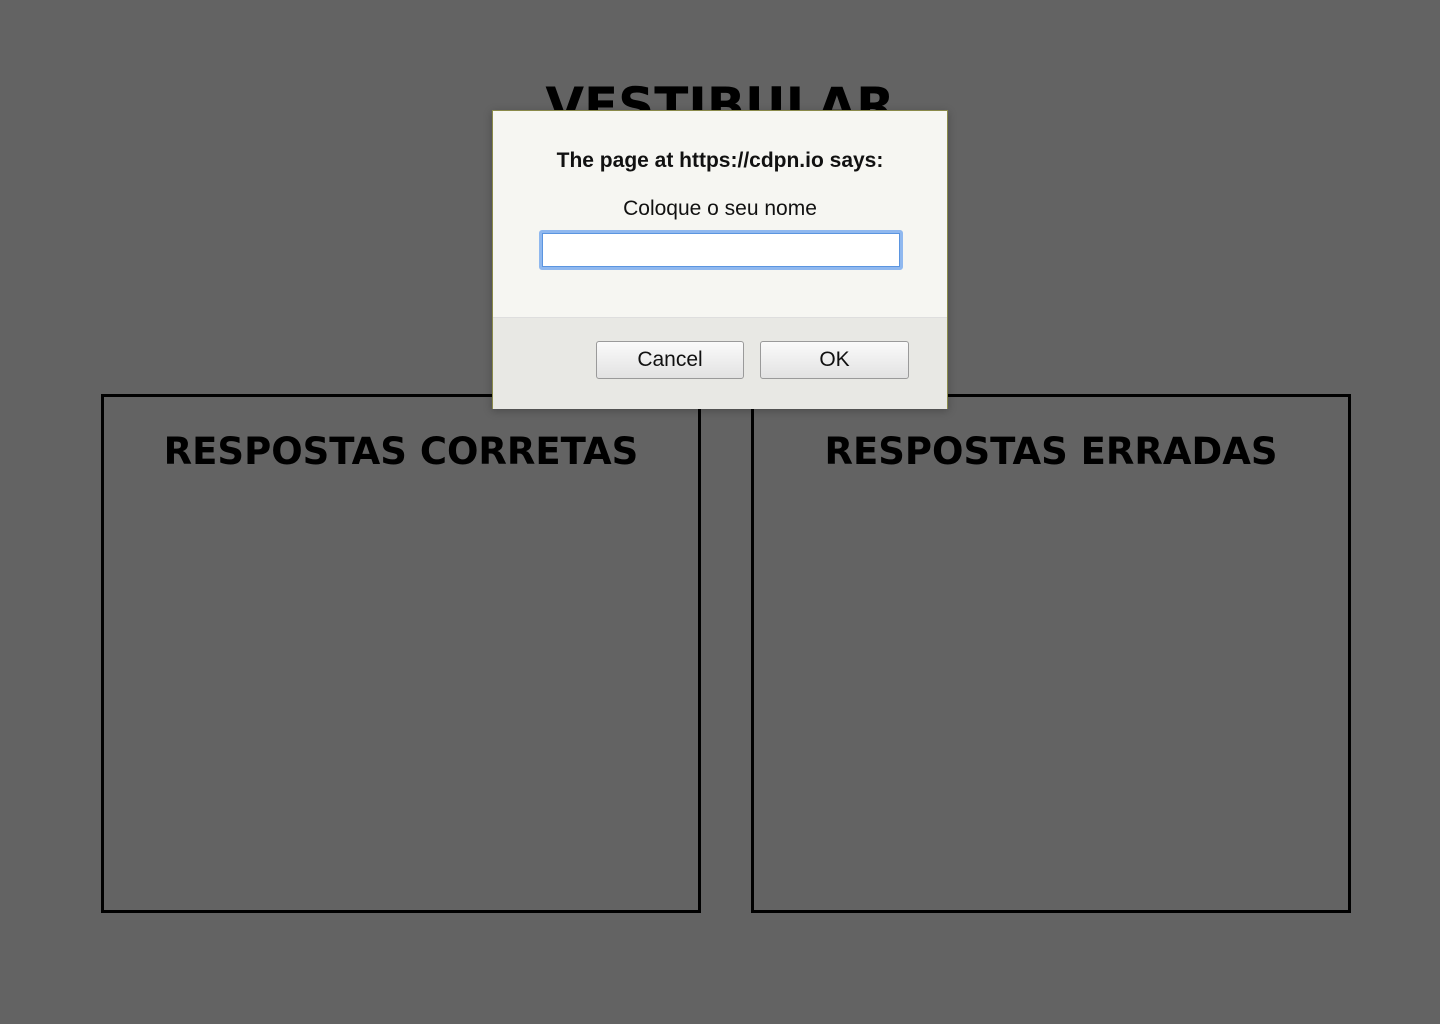  Describe the element at coordinates (720, 208) in the screenshot. I see `dialog-message: Coloque o seu nome` at that location.